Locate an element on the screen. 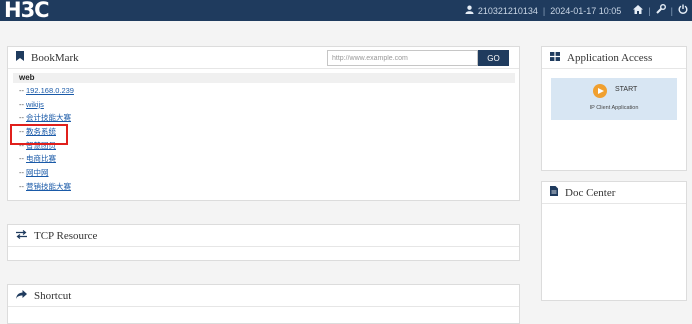  go-button: GO is located at coordinates (493, 58).